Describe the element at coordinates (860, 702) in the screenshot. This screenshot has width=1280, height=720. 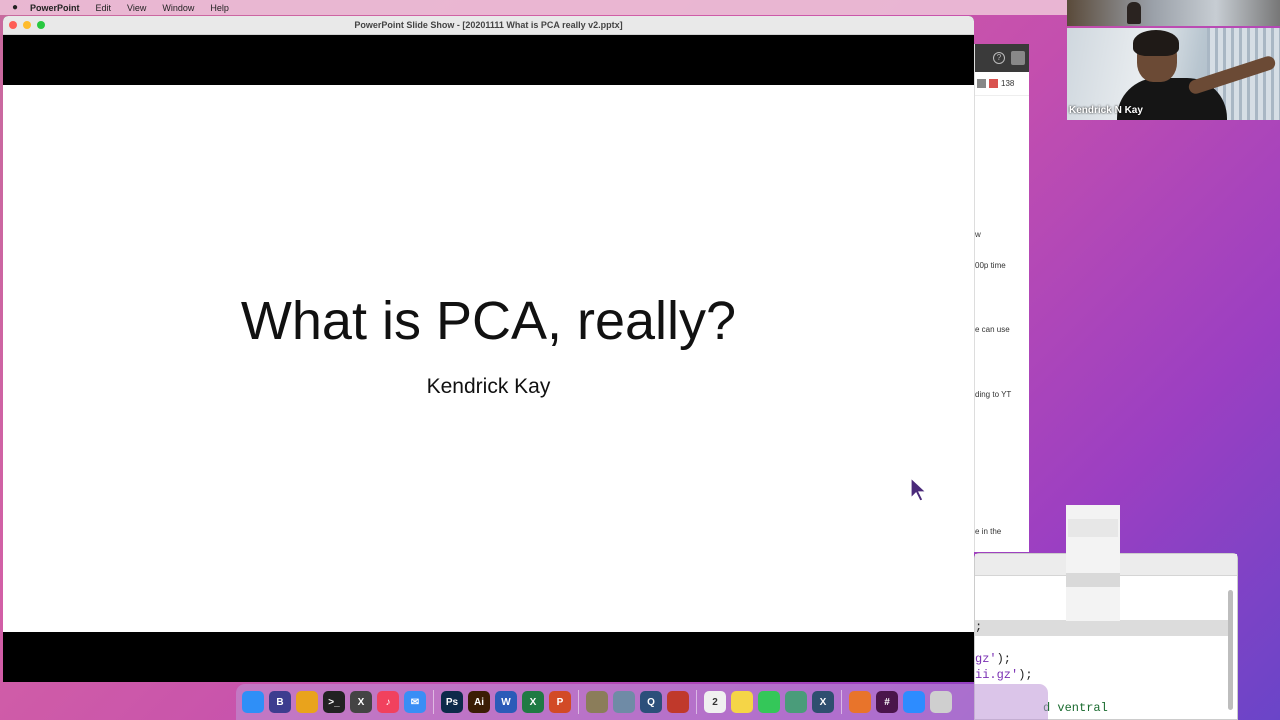
I see `matlab-icon` at that location.